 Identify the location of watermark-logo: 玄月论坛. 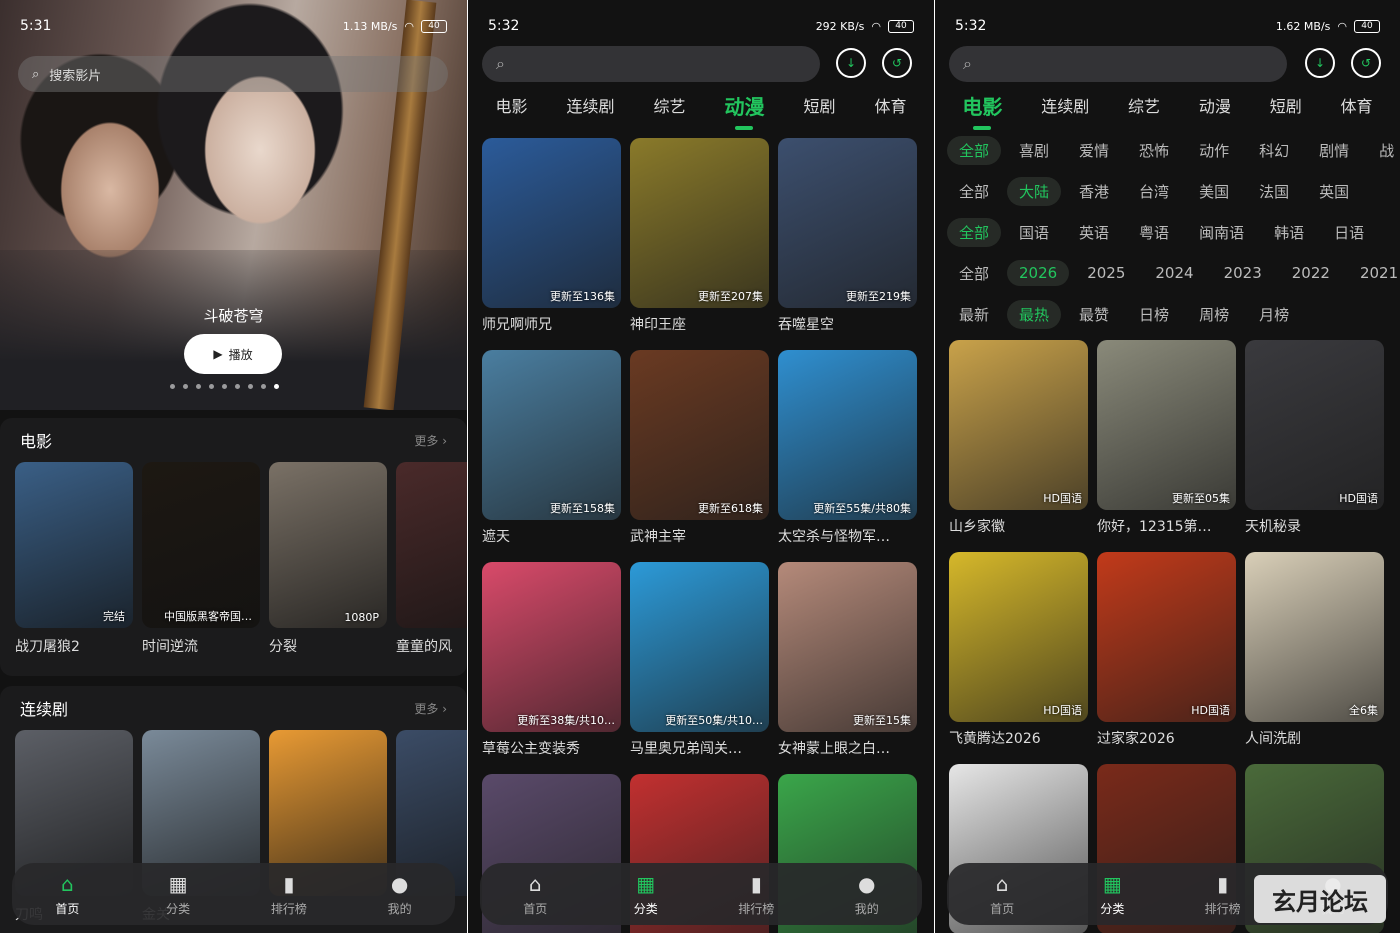
(1320, 899).